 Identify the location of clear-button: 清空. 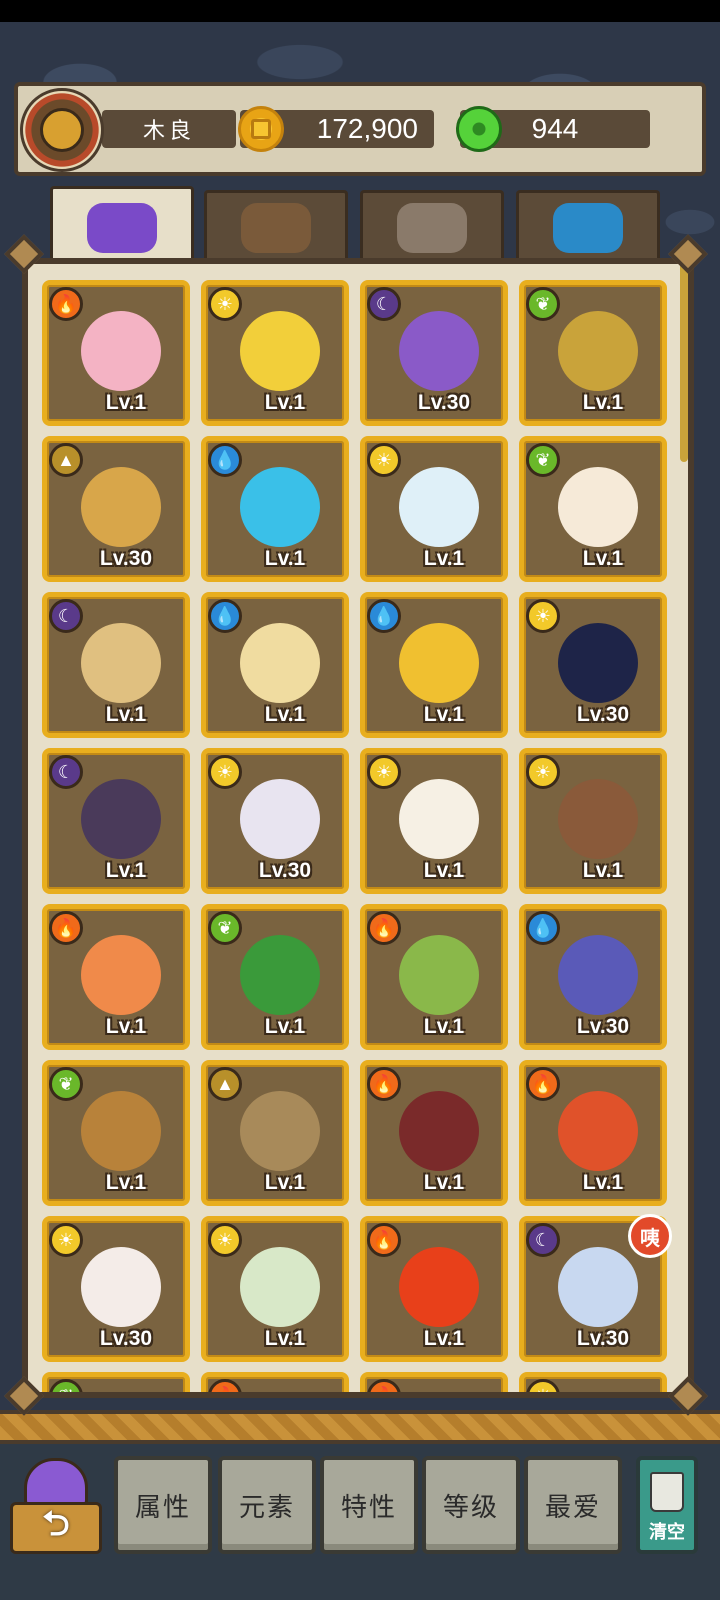
(667, 1505).